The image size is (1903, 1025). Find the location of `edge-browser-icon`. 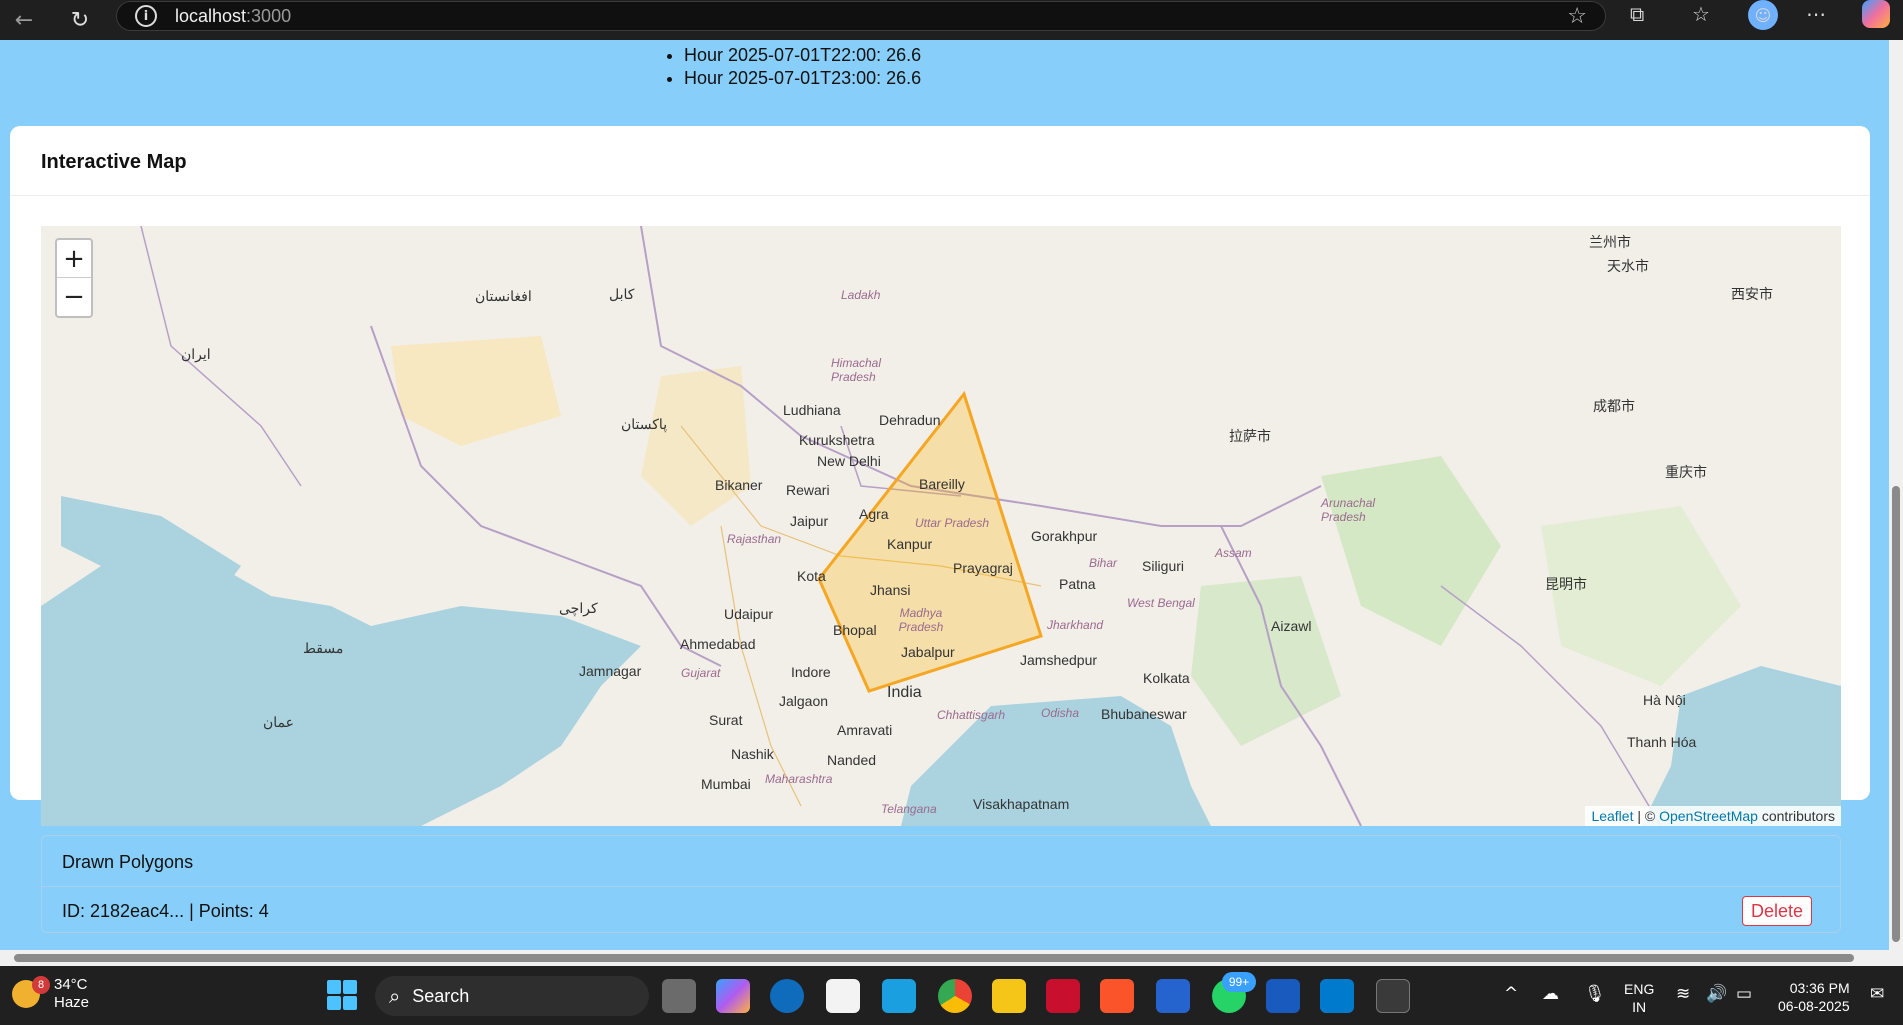

edge-browser-icon is located at coordinates (787, 996).